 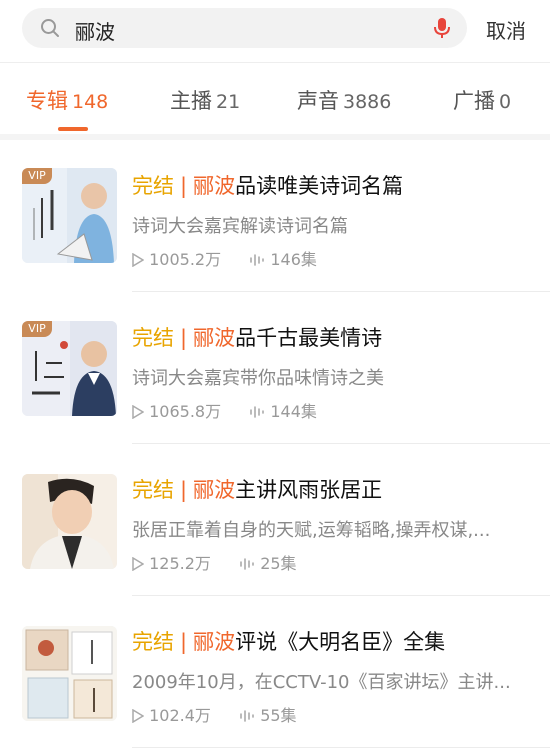 What do you see at coordinates (340, 642) in the screenshot?
I see `title-text: 评说《大明名臣》全集` at bounding box center [340, 642].